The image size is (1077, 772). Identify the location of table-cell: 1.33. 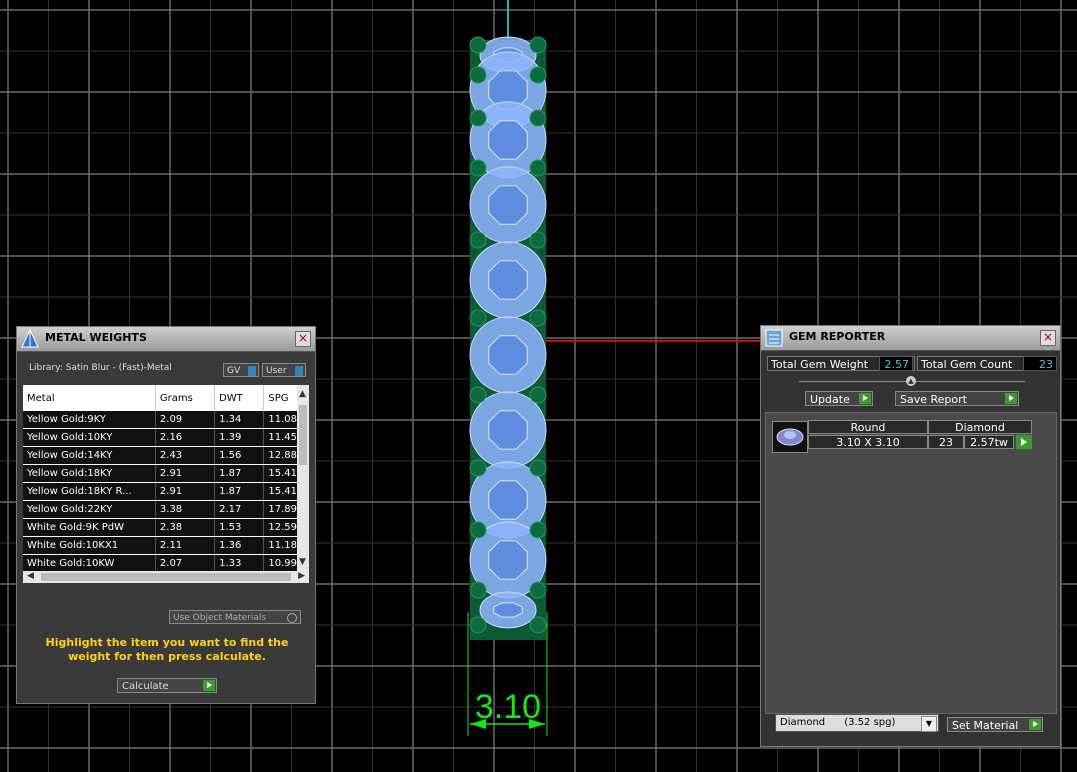
(239, 563).